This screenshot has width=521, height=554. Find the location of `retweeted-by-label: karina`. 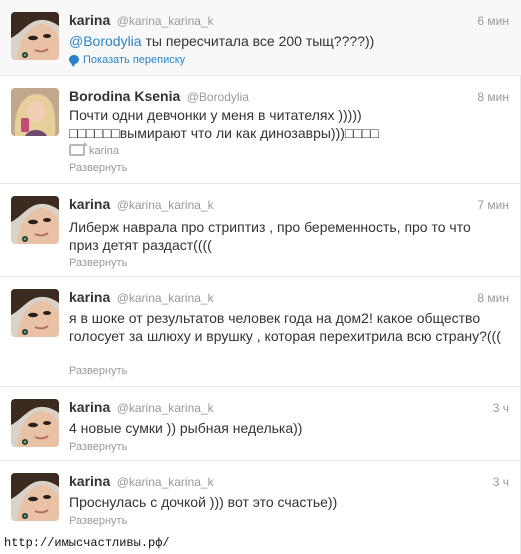

retweeted-by-label: karina is located at coordinates (104, 151).